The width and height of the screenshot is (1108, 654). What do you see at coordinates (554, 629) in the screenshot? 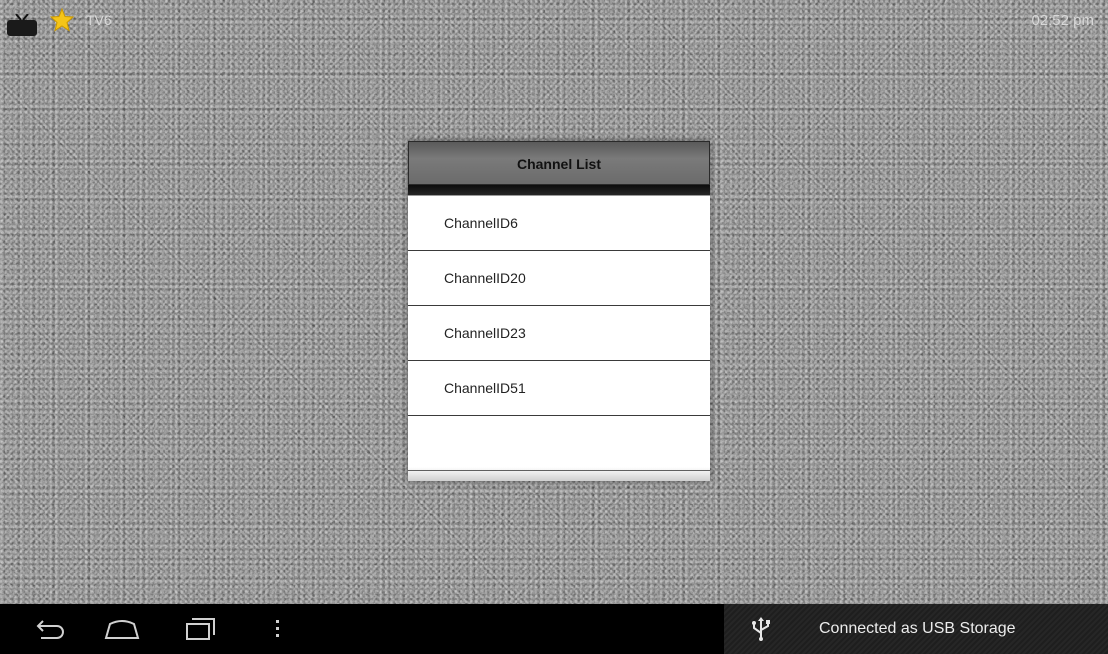
I see `system-navigation-bar: Connected as USB Storage` at bounding box center [554, 629].